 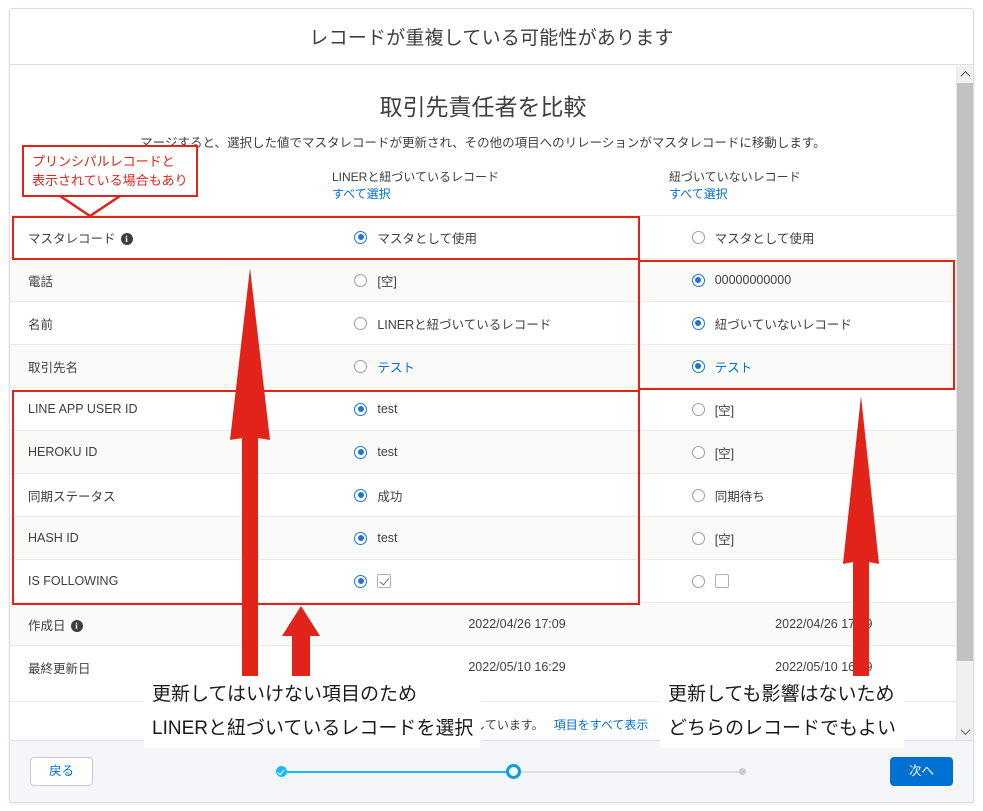 What do you see at coordinates (753, 280) in the screenshot?
I see `value-text: 00000000000` at bounding box center [753, 280].